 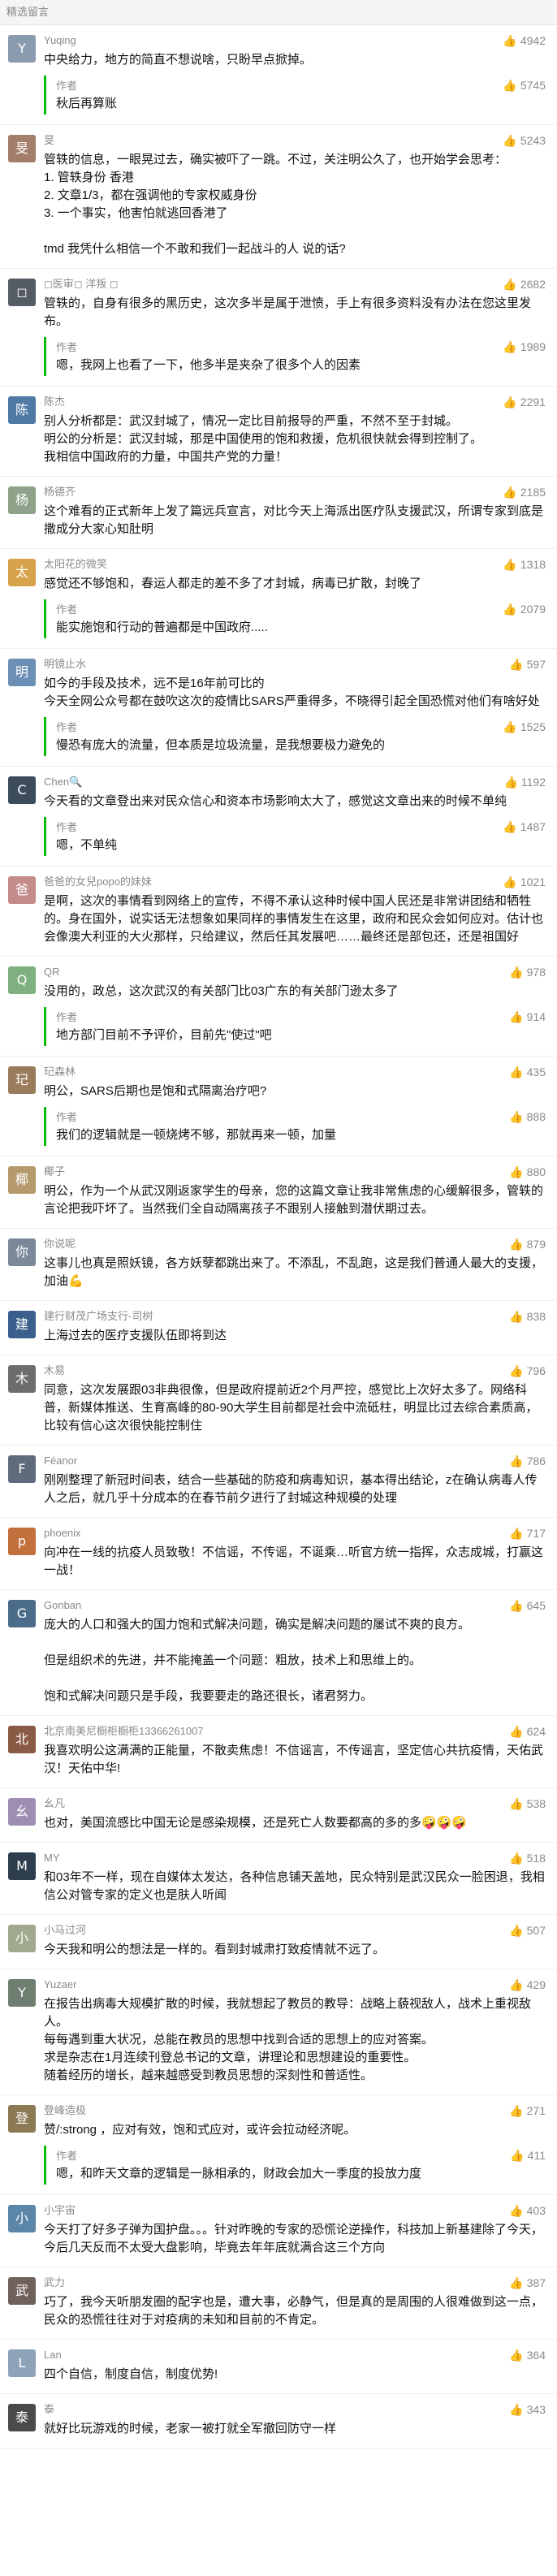 What do you see at coordinates (22, 2417) in the screenshot?
I see `avatar: 泰` at bounding box center [22, 2417].